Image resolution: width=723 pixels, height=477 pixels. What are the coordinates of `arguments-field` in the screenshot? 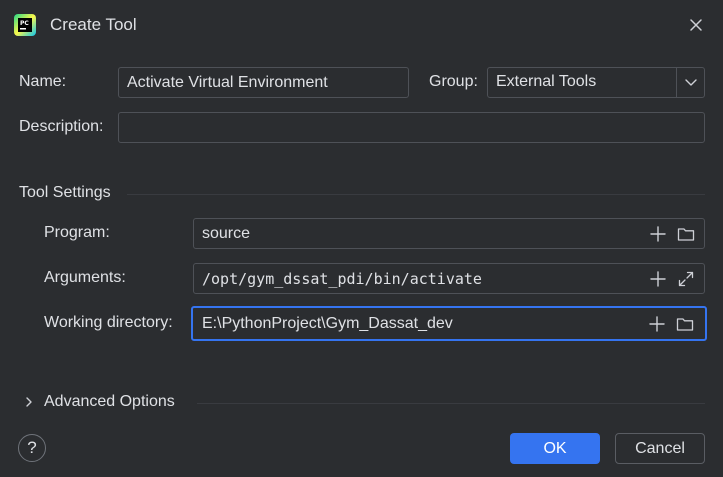 It's located at (449, 278).